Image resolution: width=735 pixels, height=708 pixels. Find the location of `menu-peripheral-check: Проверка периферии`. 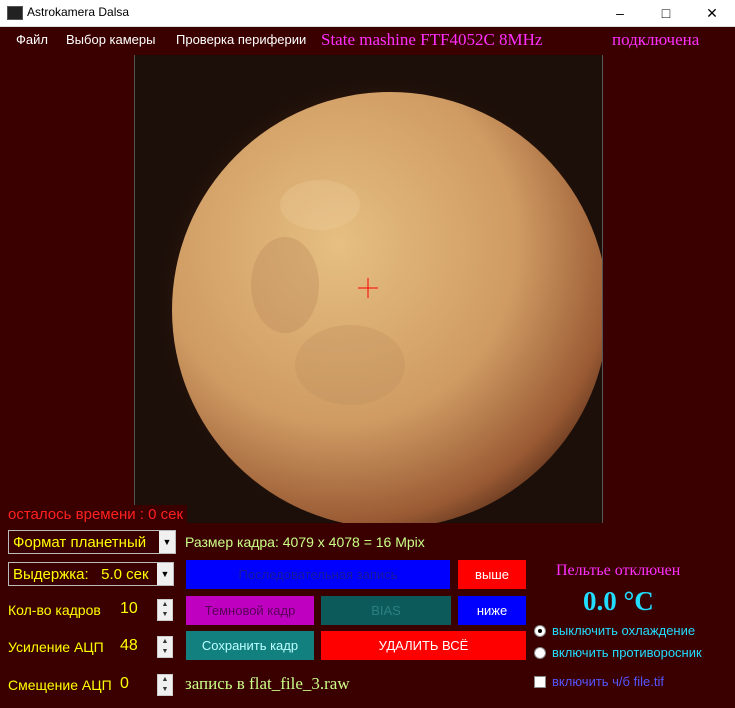

menu-peripheral-check: Проверка периферии is located at coordinates (241, 39).